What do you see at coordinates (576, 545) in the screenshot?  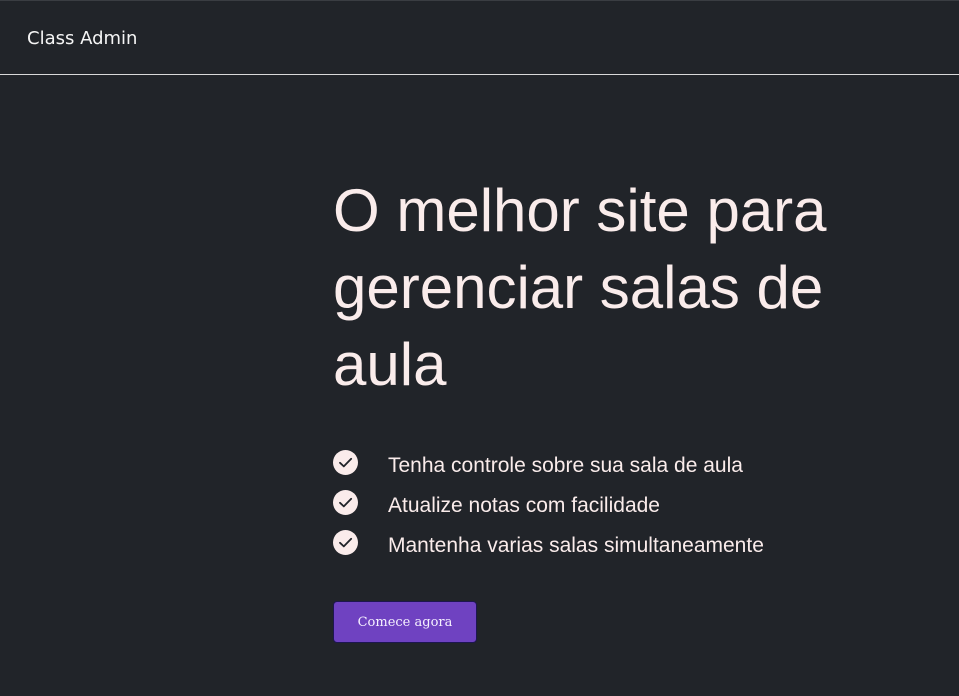 I see `feature-text: Mantenha varias salas simultaneamente` at bounding box center [576, 545].